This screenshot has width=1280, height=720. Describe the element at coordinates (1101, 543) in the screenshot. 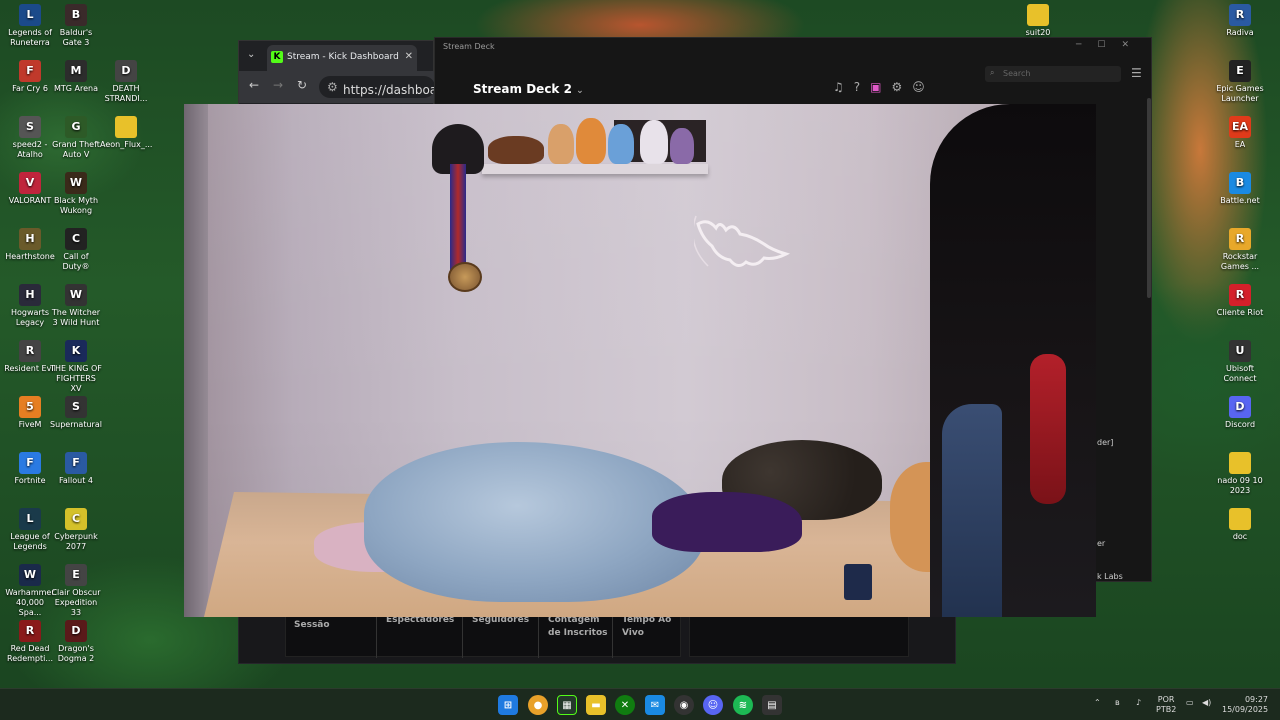

I see `action-item: er` at that location.